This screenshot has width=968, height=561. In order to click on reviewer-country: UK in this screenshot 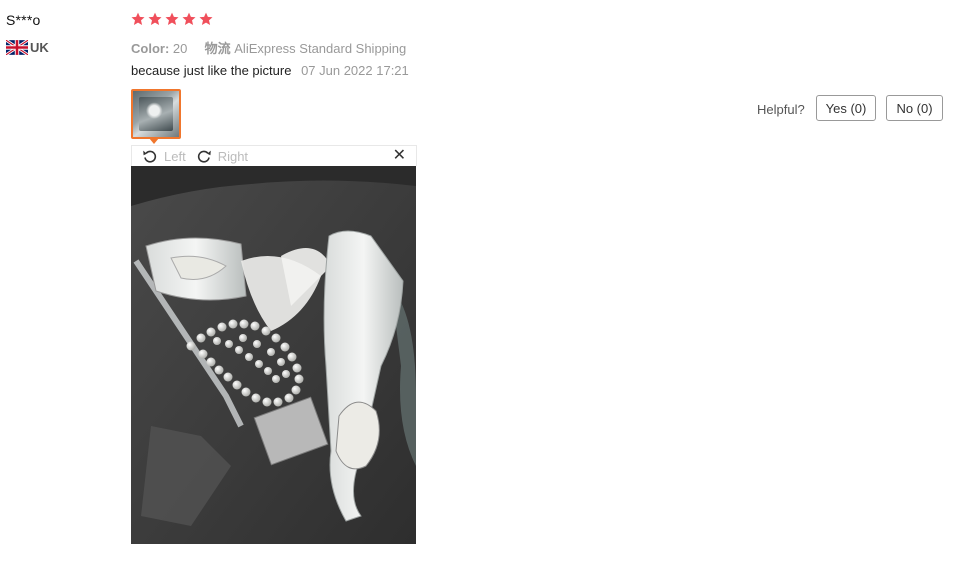, I will do `click(27, 47)`.